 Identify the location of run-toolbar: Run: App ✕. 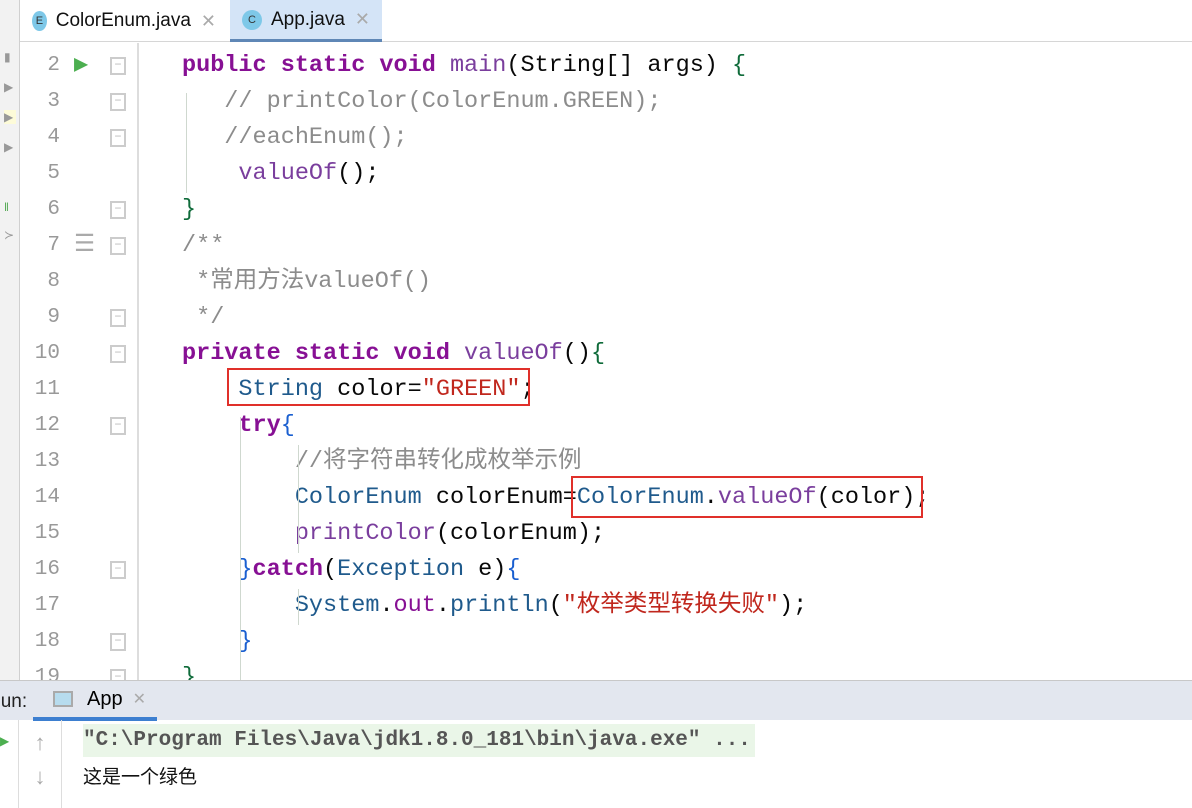
(596, 700).